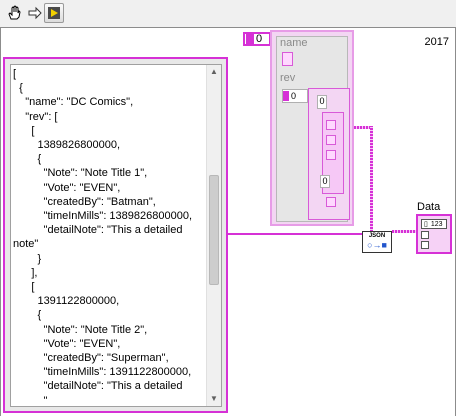 The image size is (456, 416). I want to click on unflatten-from-json-vi: JSON ○→■, so click(377, 242).